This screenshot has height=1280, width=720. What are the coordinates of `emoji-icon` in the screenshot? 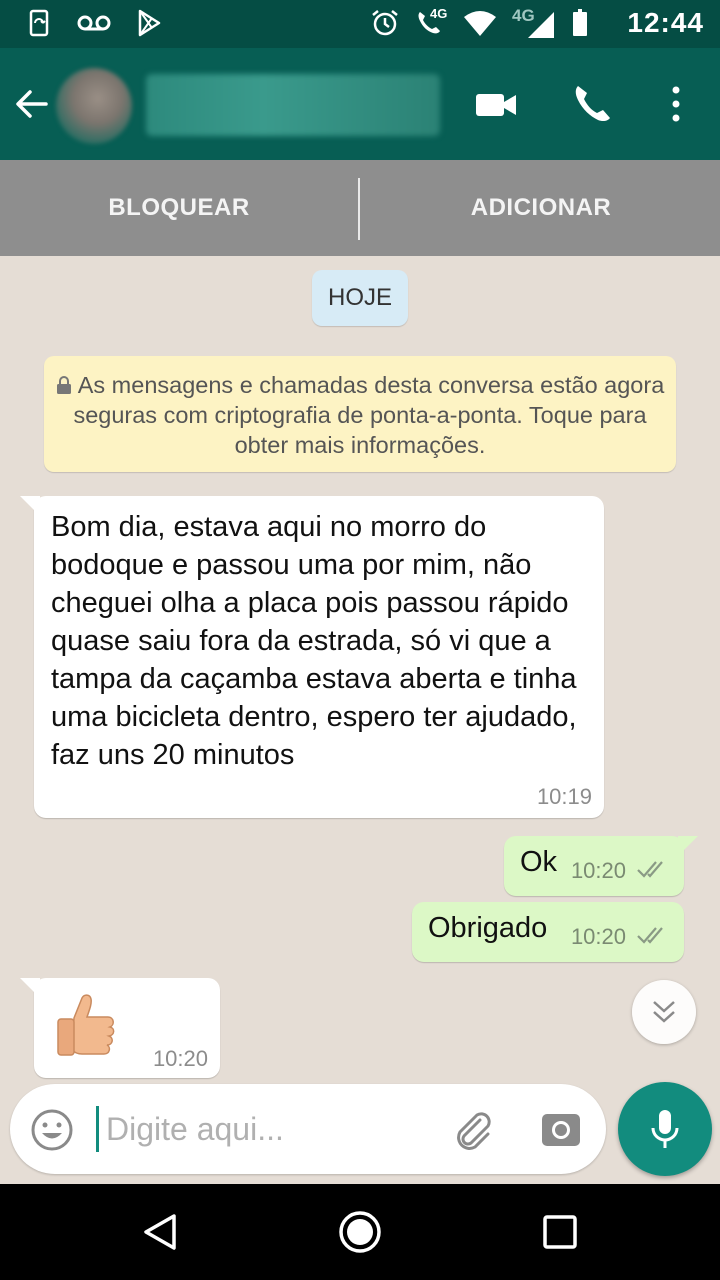 It's located at (52, 1130).